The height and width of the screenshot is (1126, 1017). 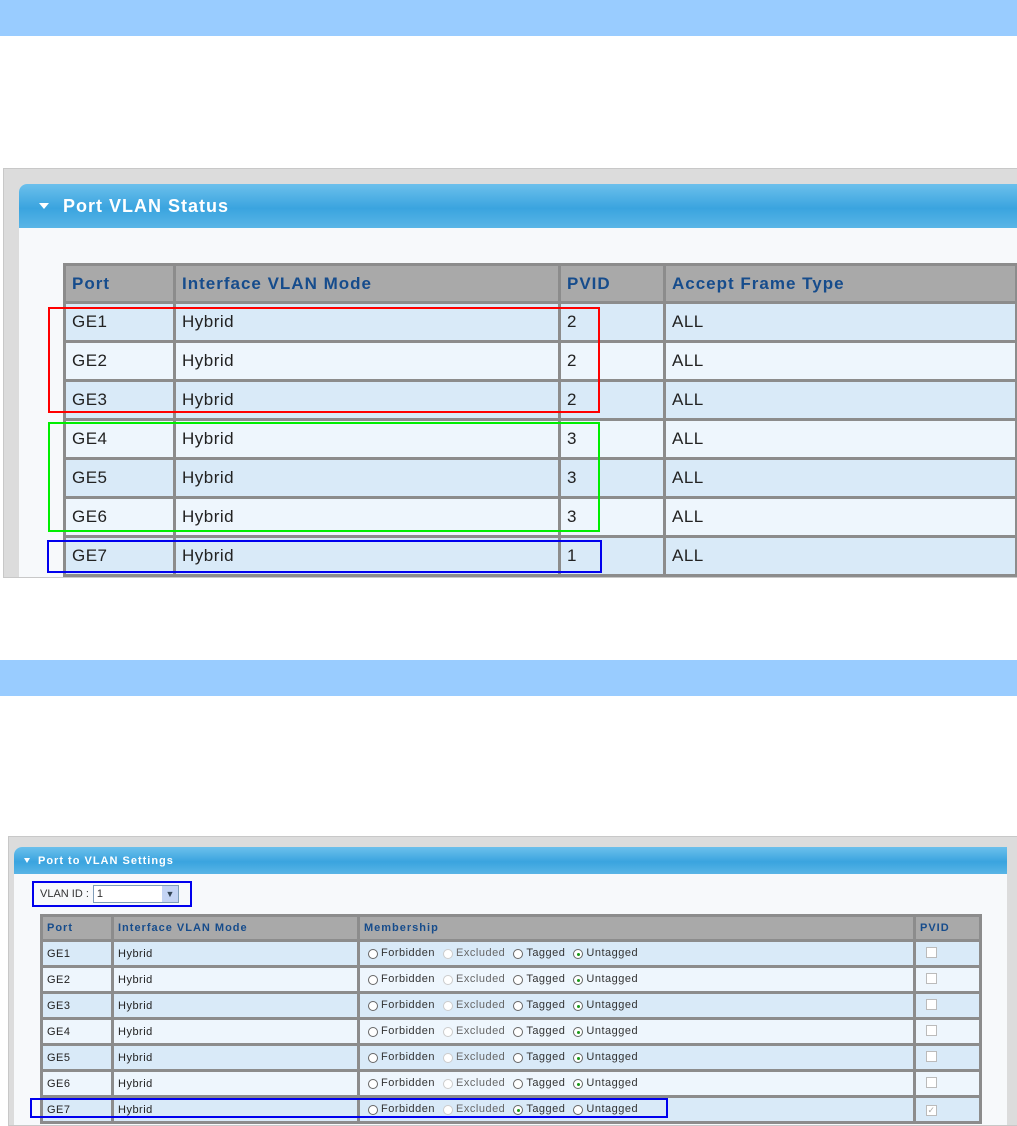 I want to click on highlight-box-blue, so click(x=324, y=556).